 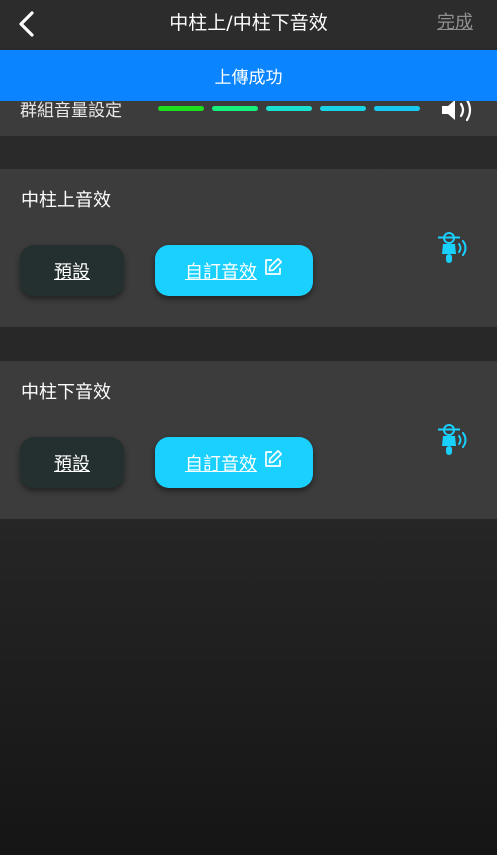 I want to click on section-title: 中柱上音效, so click(x=66, y=200).